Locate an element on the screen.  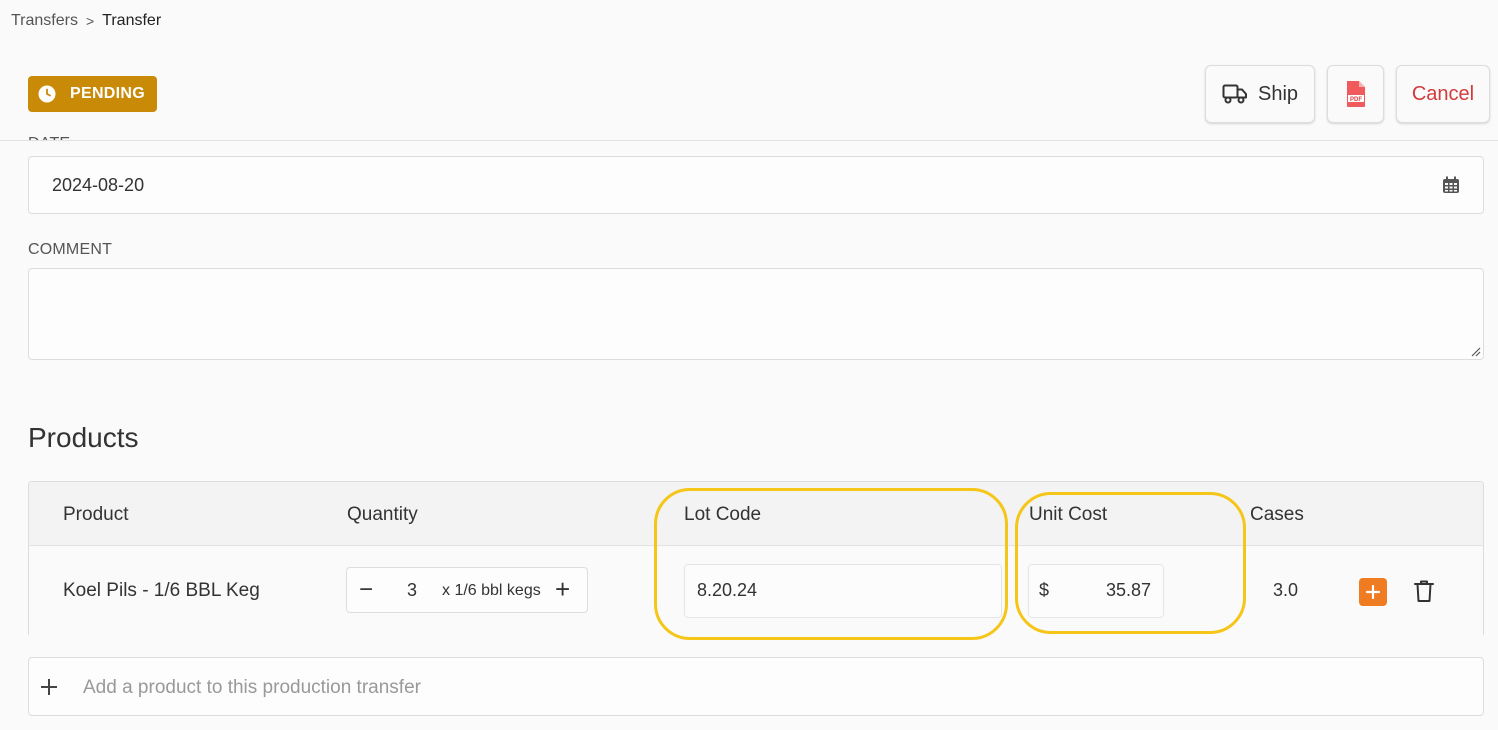
truck-icon is located at coordinates (1234, 94).